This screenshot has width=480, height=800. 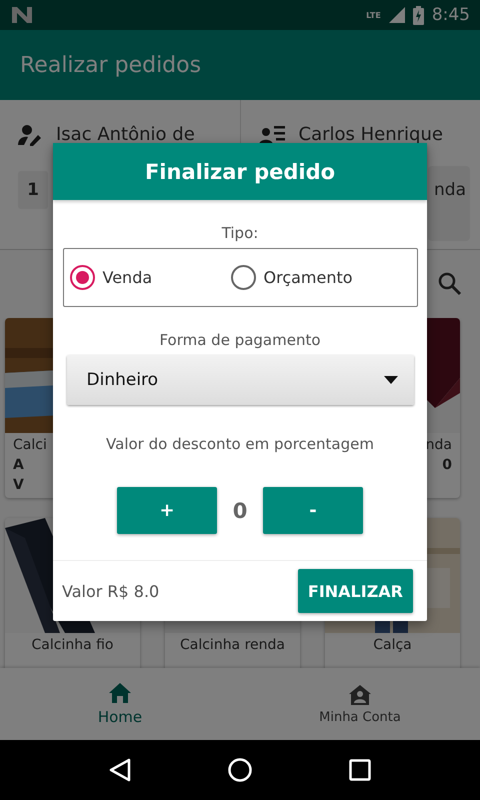 I want to click on discount-value: 0, so click(x=240, y=510).